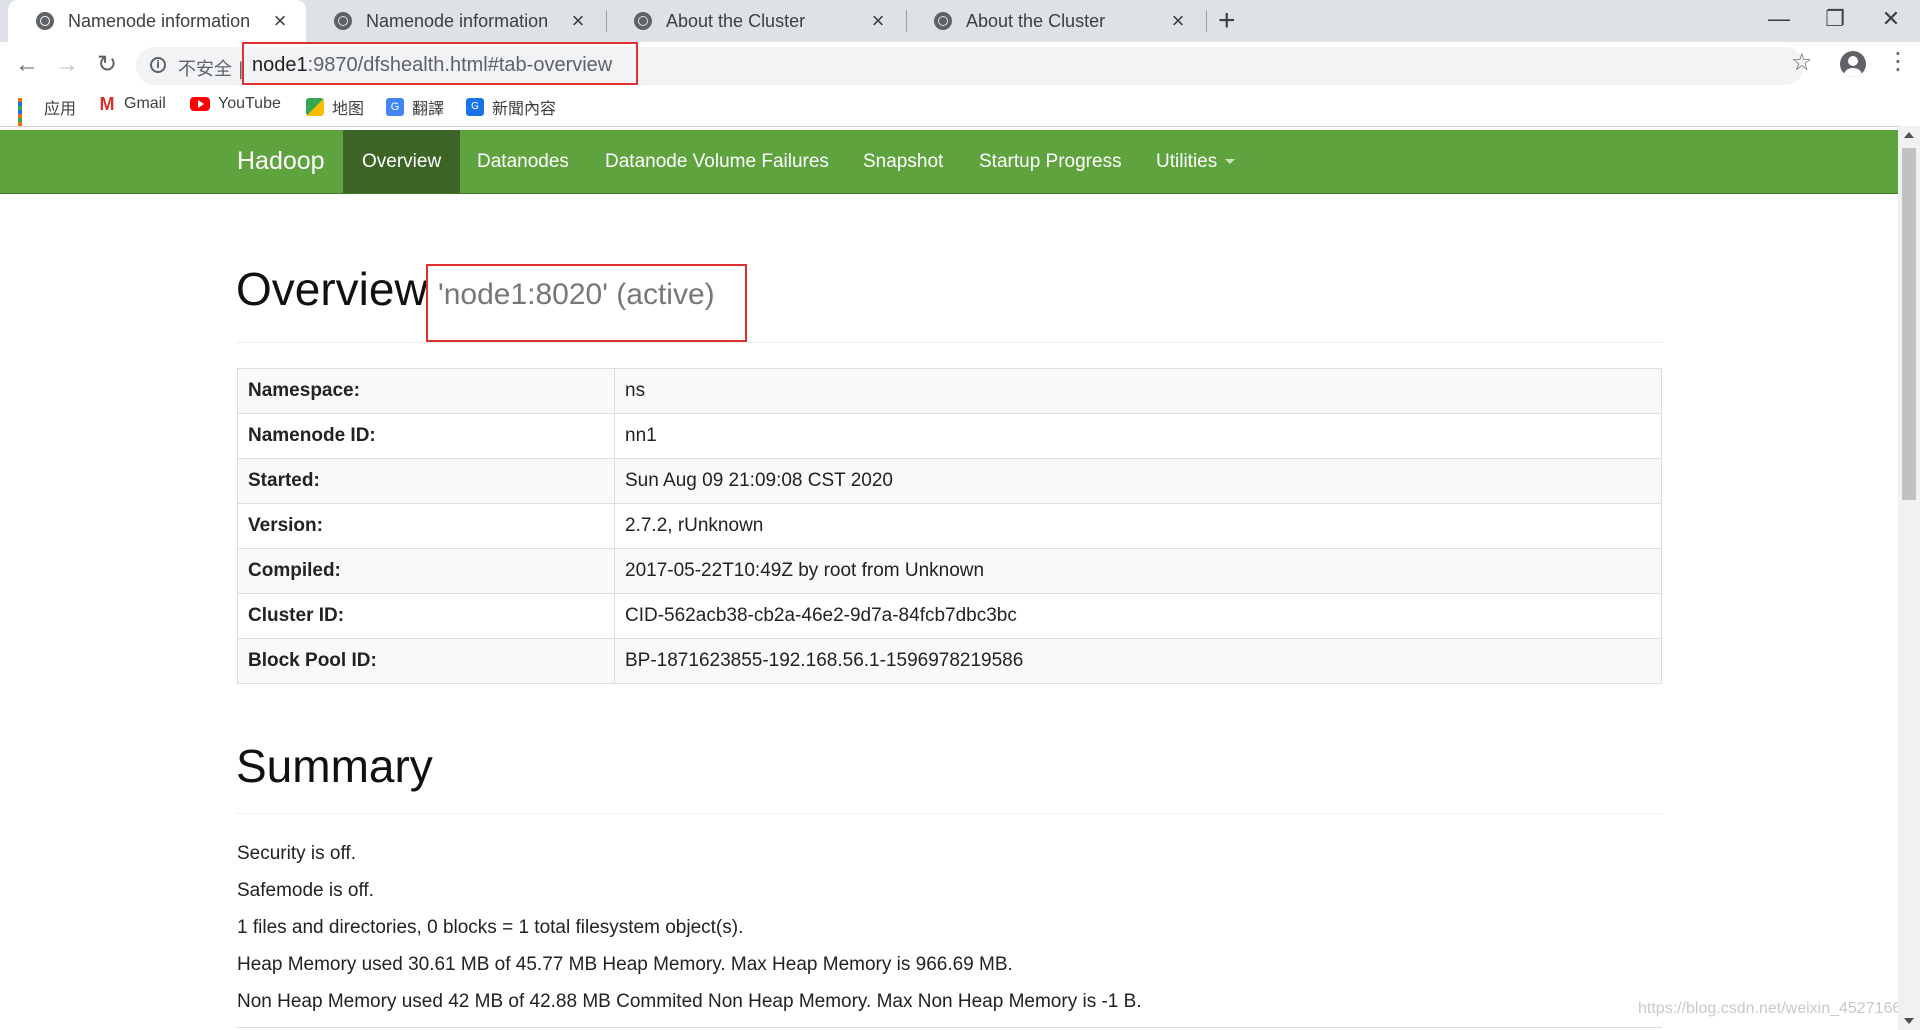 Image resolution: width=1920 pixels, height=1030 pixels. What do you see at coordinates (1779, 19) in the screenshot?
I see `minimize-button: —` at bounding box center [1779, 19].